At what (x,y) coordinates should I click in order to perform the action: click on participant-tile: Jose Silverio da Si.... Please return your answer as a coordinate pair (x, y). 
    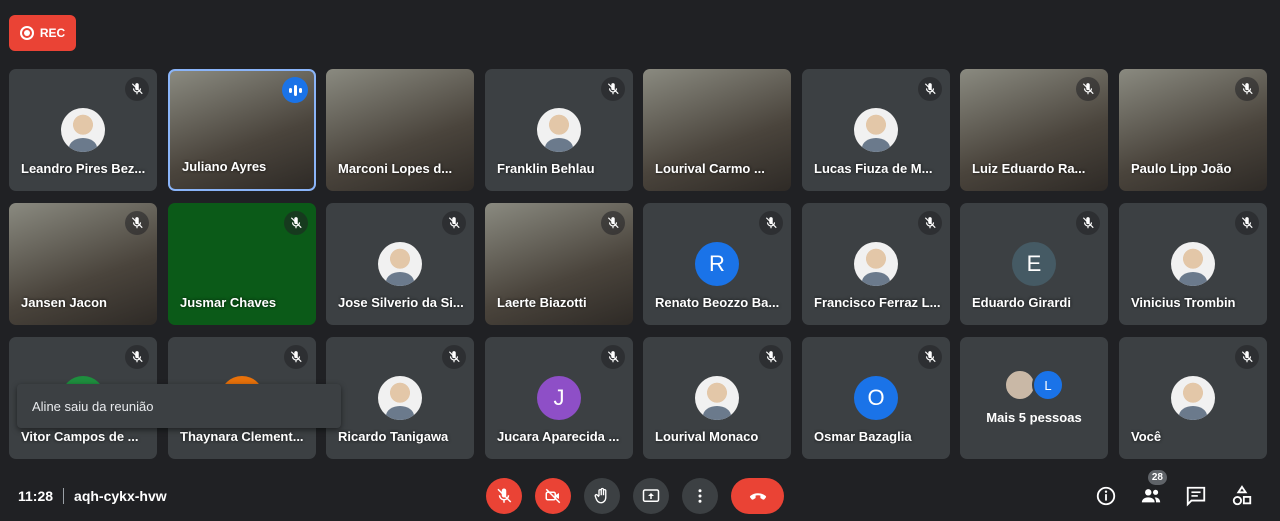
    Looking at the image, I should click on (400, 264).